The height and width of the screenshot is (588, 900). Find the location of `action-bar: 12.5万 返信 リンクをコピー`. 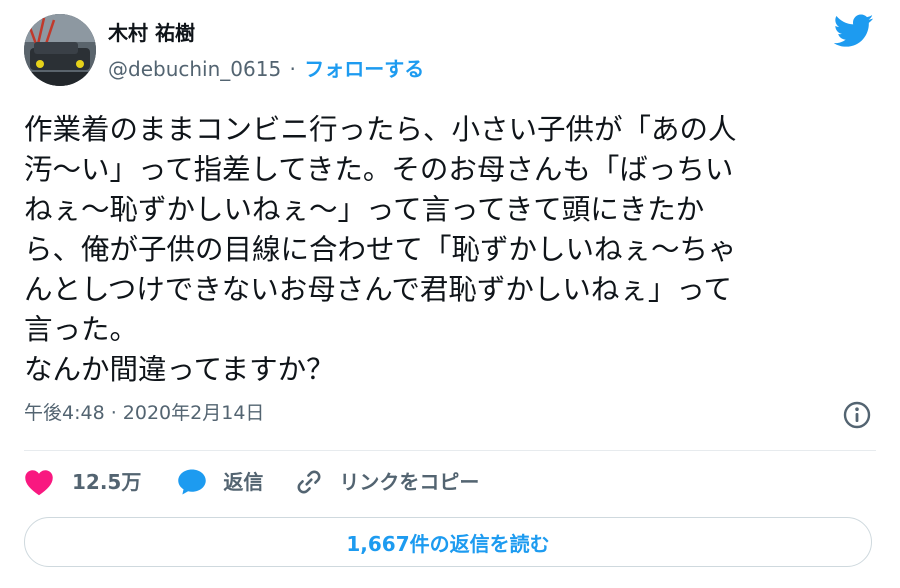

action-bar: 12.5万 返信 リンクをコピー is located at coordinates (251, 482).